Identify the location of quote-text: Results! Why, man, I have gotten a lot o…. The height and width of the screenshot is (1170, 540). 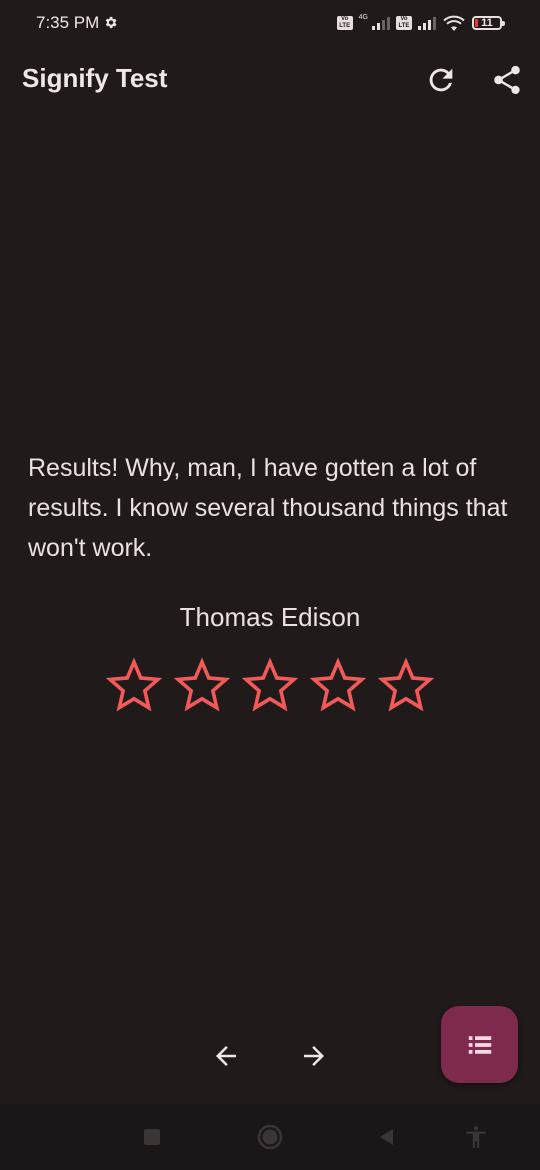
(268, 508).